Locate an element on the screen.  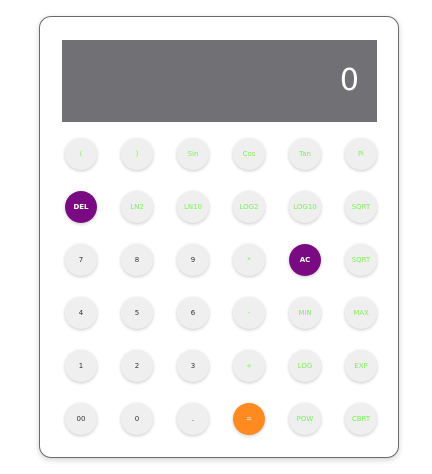
sin-button: Sin is located at coordinates (193, 154).